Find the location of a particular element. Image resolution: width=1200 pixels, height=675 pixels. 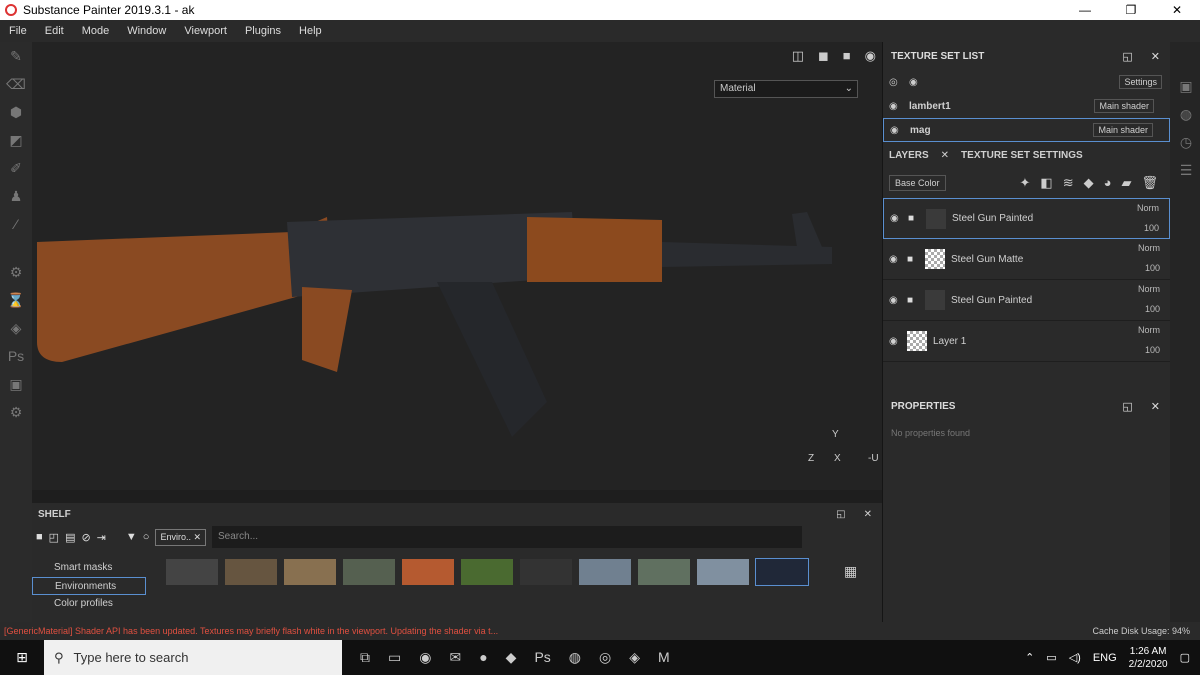

restore-icon: ❐ is located at coordinates (1131, 10).